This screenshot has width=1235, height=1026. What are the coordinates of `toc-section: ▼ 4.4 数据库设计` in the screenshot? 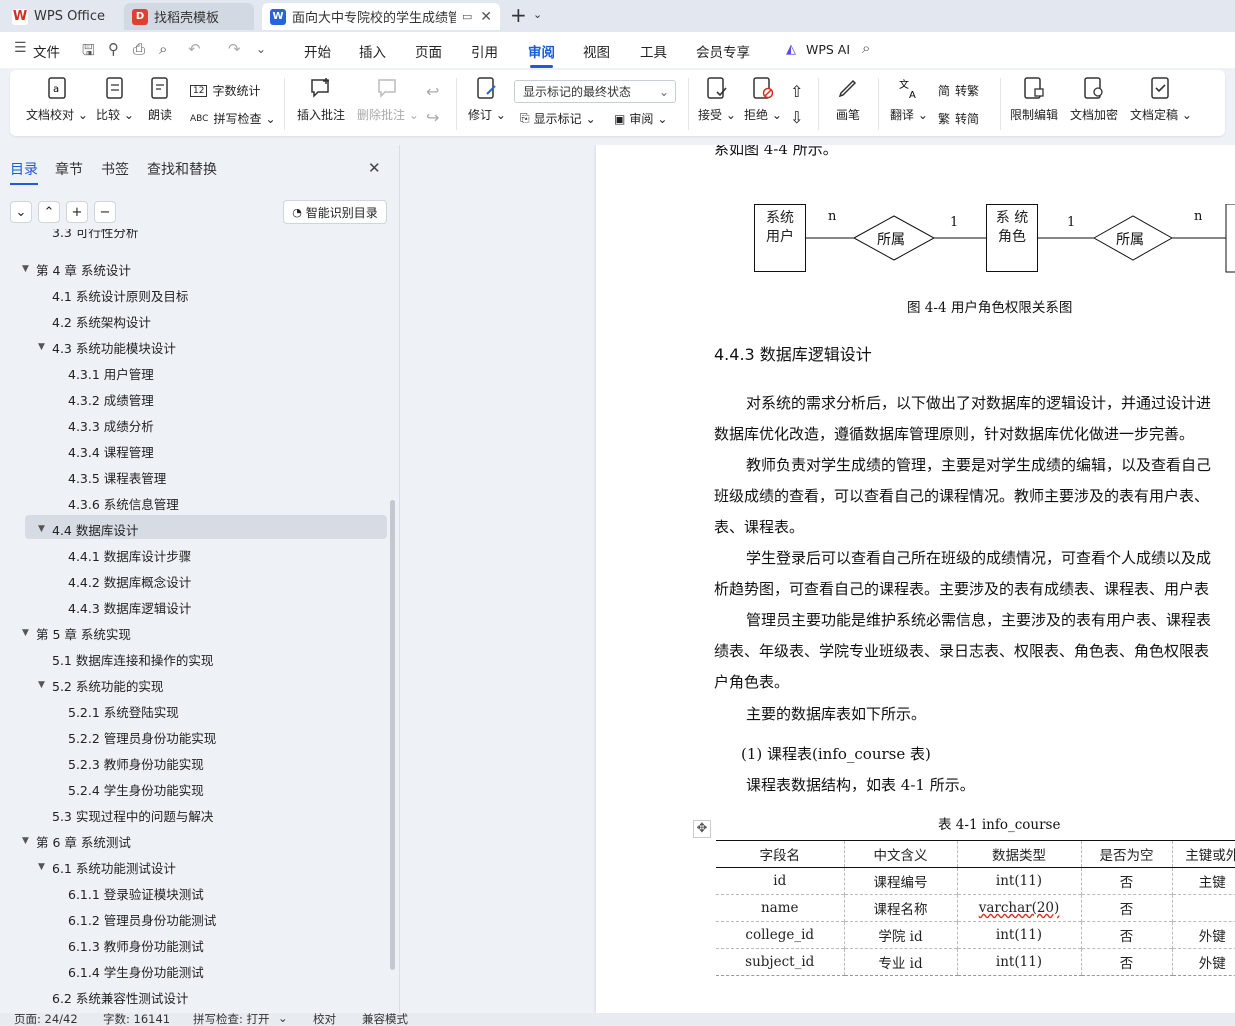 It's located at (88, 529).